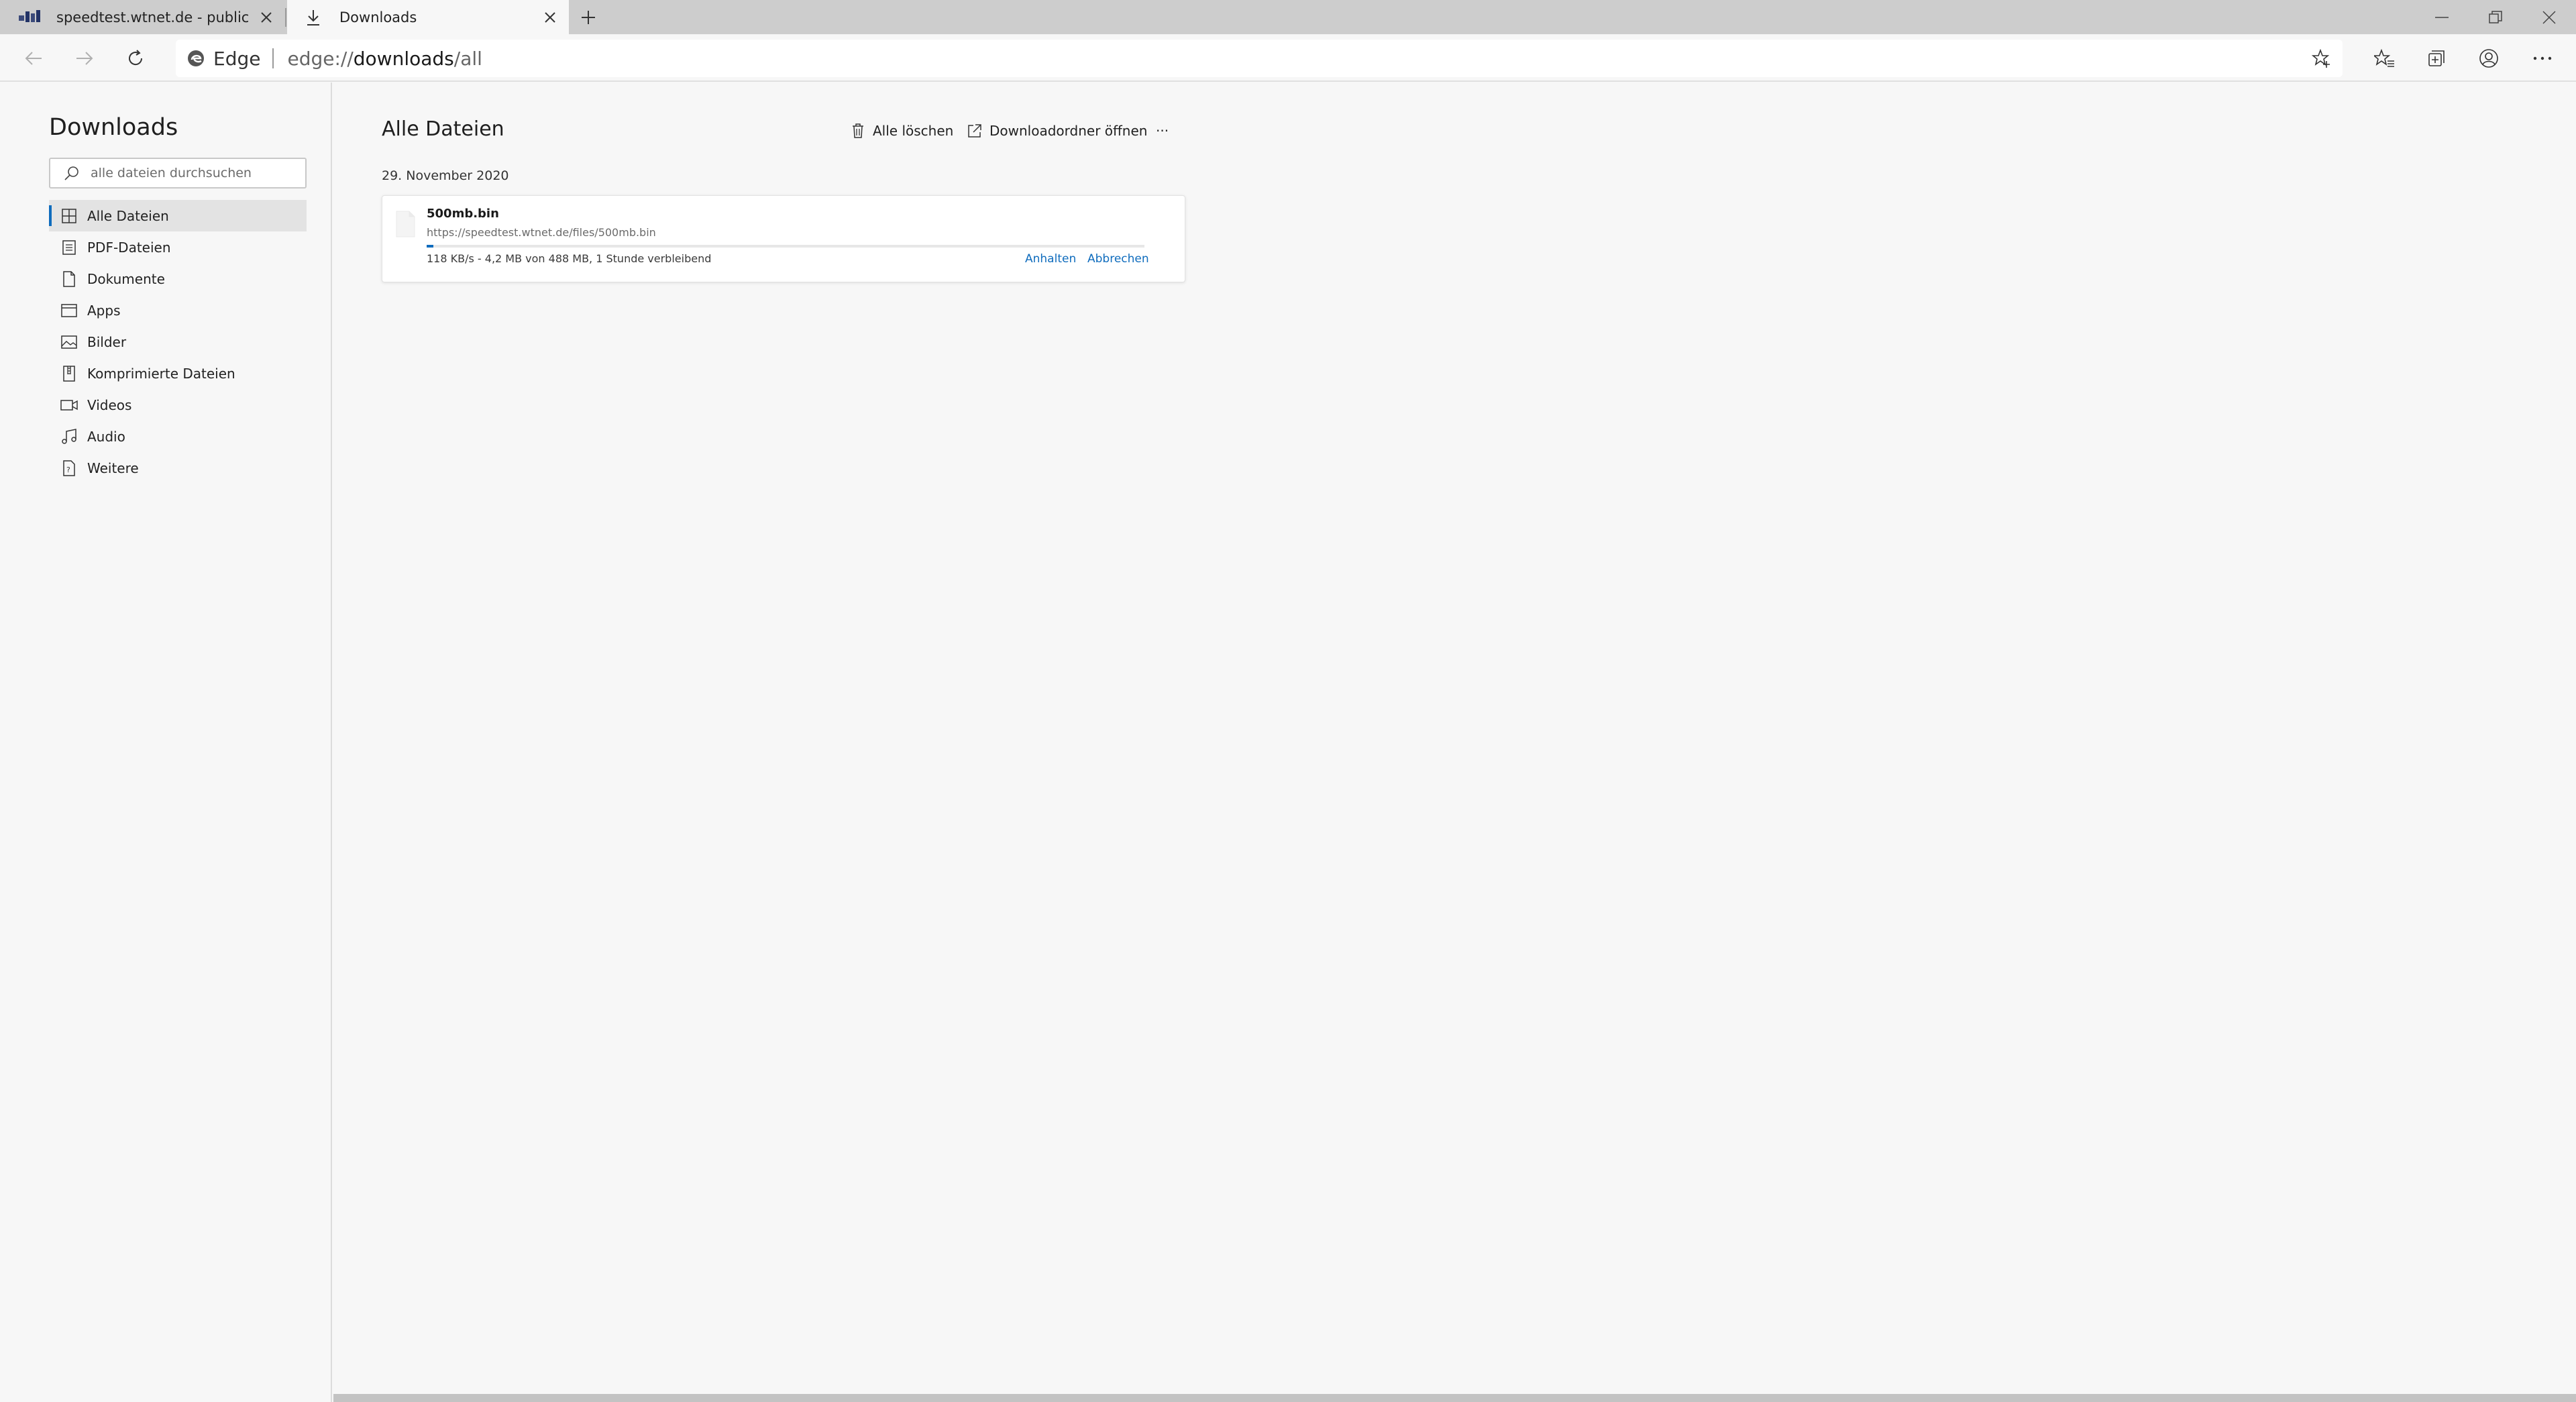  I want to click on sidebar-title: Downloads, so click(113, 128).